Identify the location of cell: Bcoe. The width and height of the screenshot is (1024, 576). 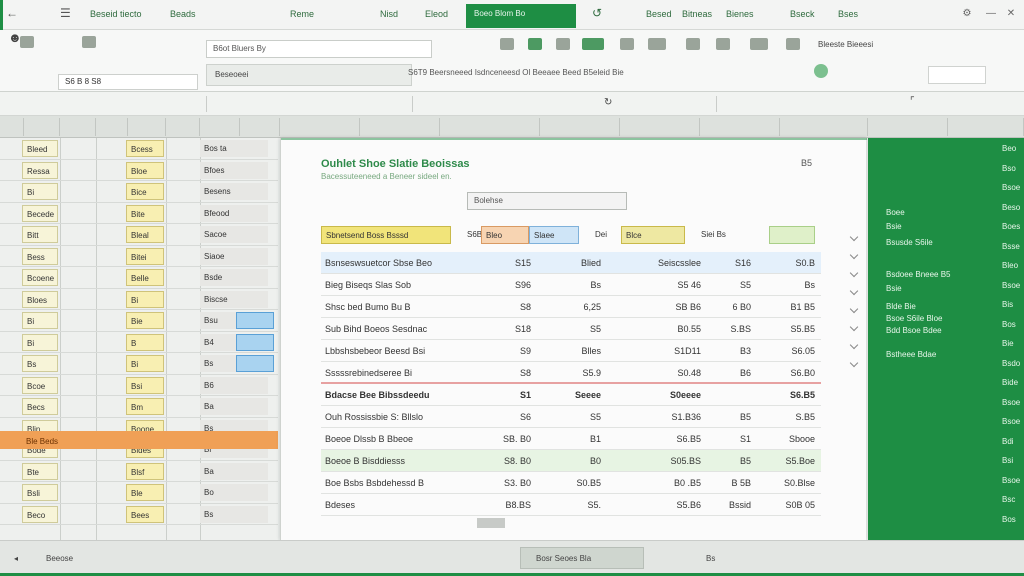
(40, 385).